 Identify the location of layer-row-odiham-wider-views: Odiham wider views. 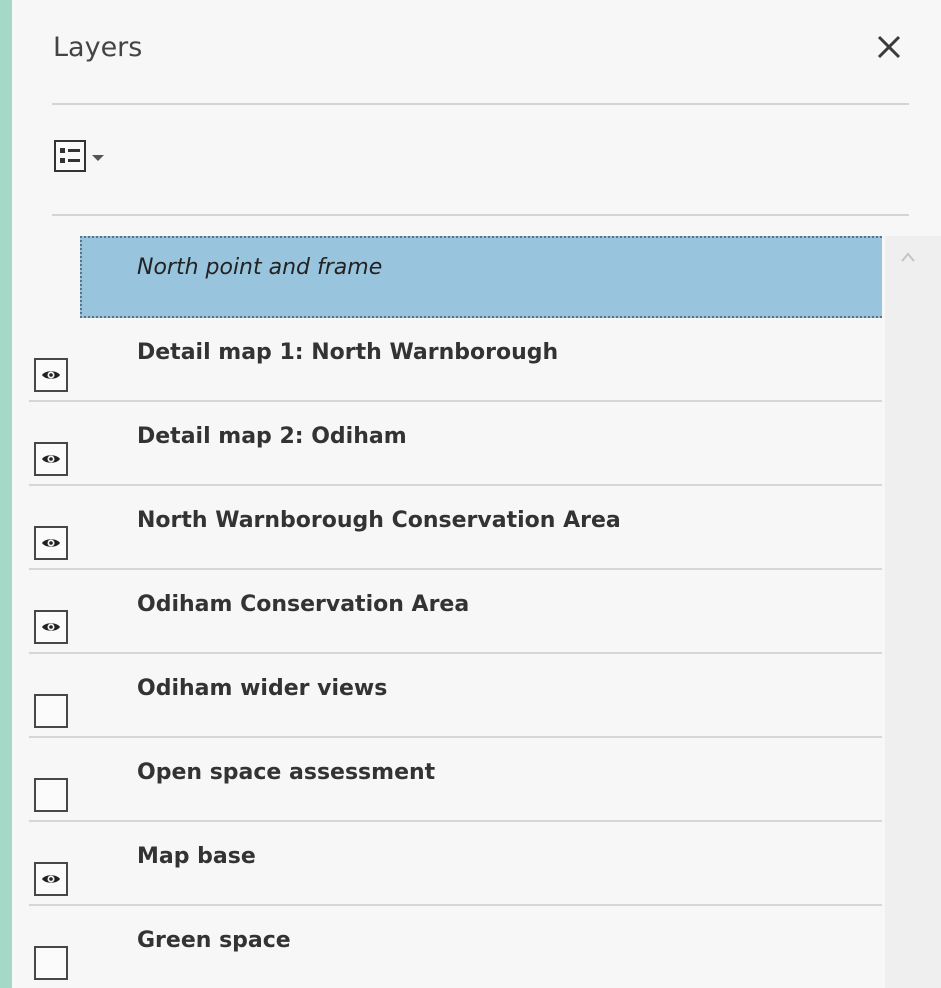
(447, 696).